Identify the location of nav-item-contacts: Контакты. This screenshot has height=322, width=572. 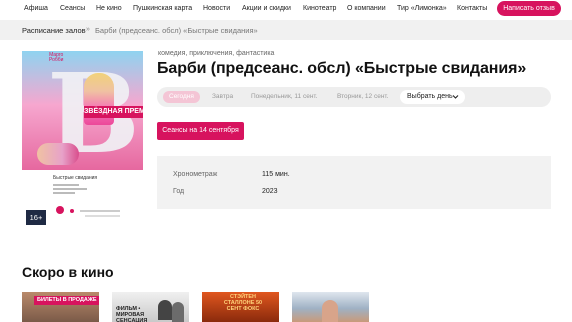
(472, 8).